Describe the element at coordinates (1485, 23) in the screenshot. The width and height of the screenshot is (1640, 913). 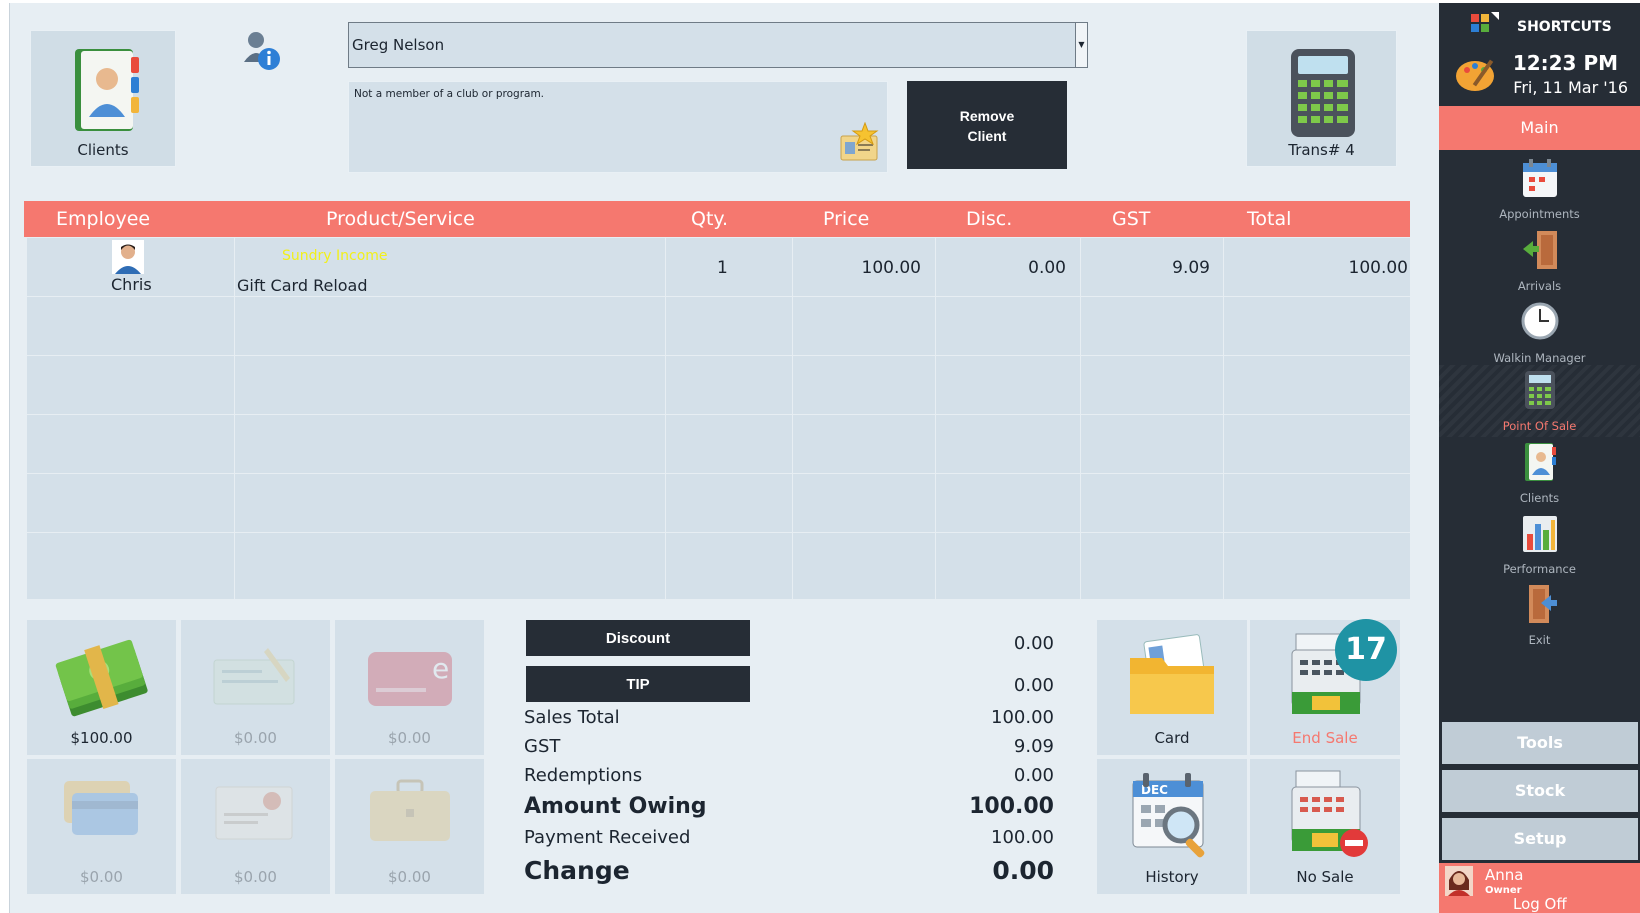
I see `shortcuts-icon` at that location.